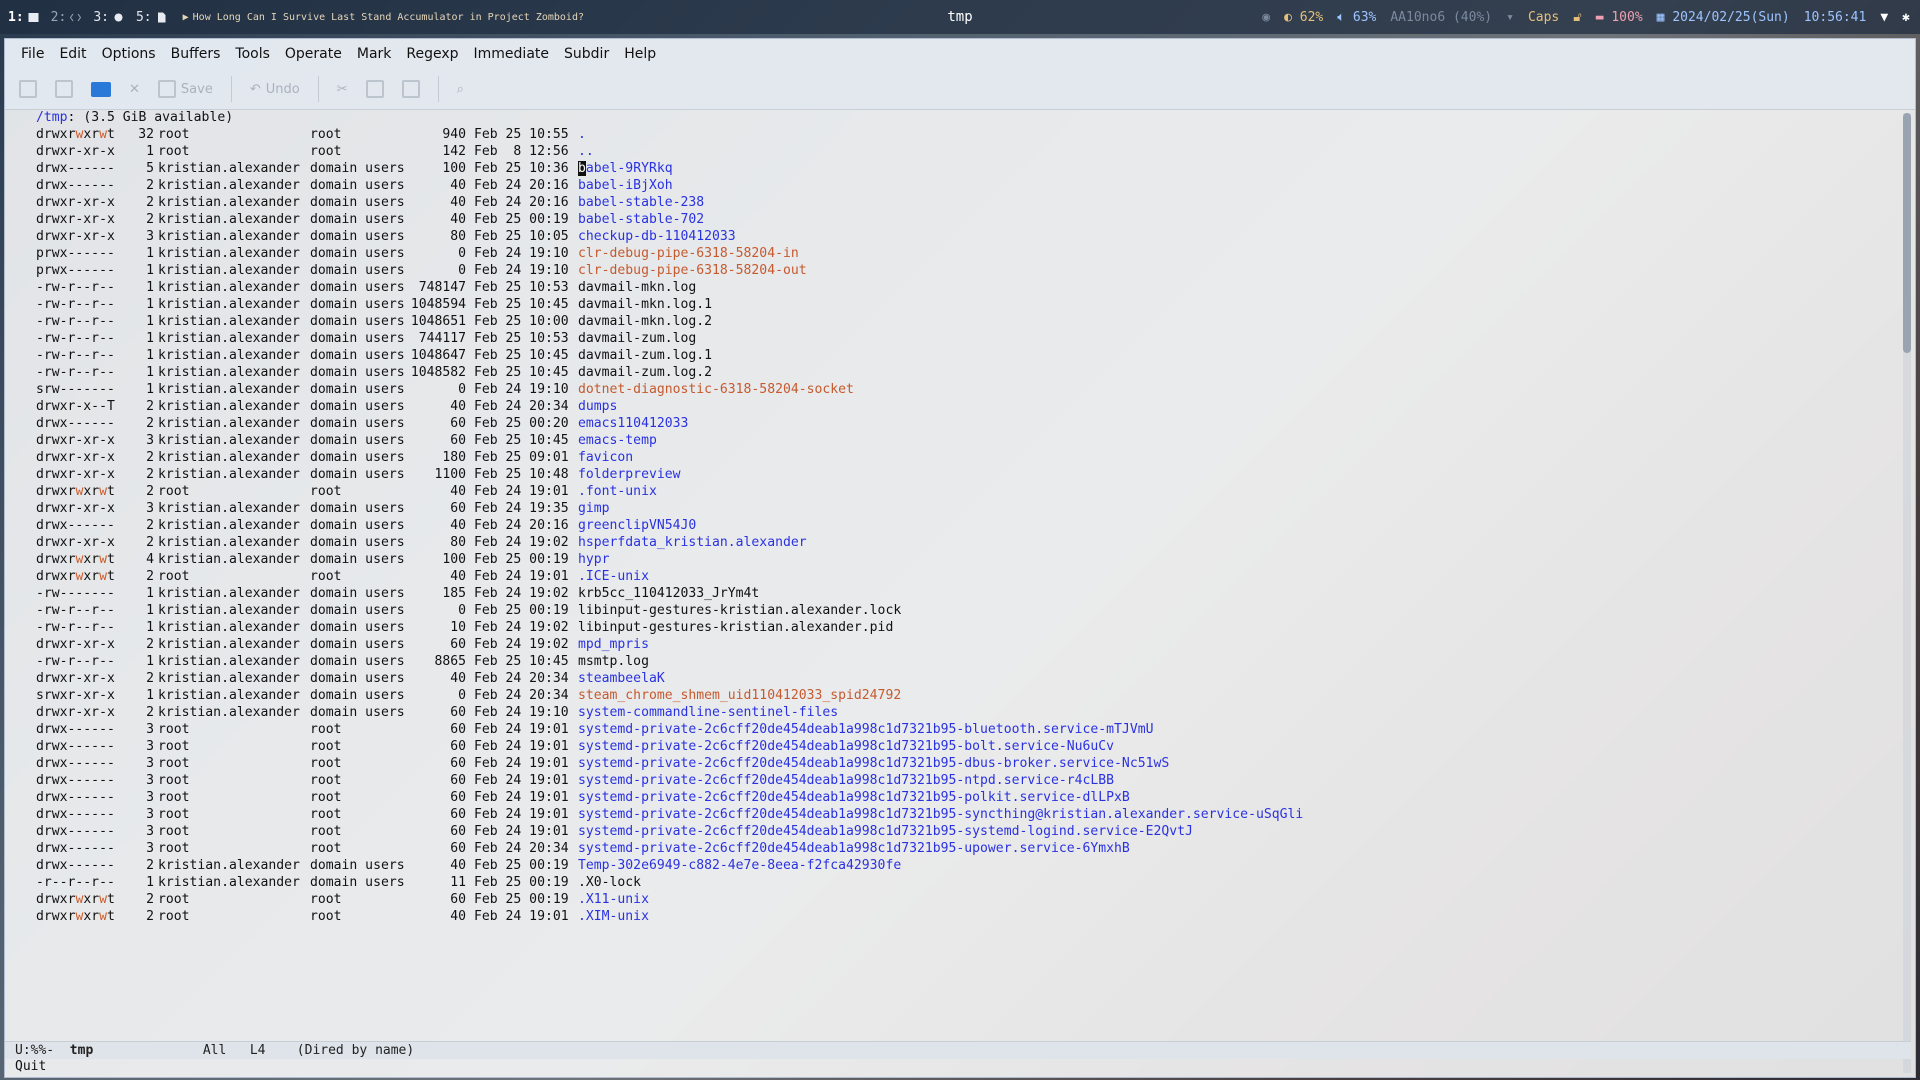 The image size is (1920, 1080). Describe the element at coordinates (1906, 17) in the screenshot. I see `bluetooth-icon: ✱` at that location.